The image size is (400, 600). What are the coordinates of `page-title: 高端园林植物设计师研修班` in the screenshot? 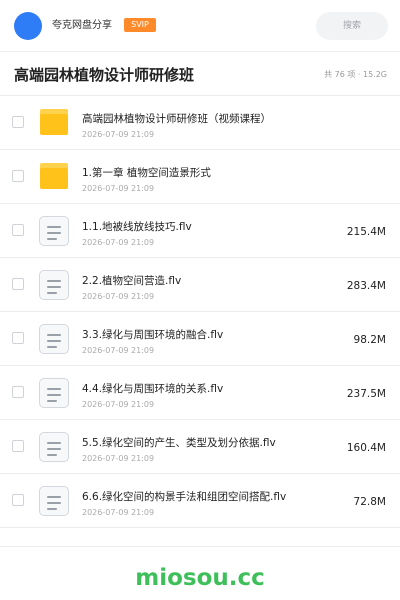 It's located at (104, 75).